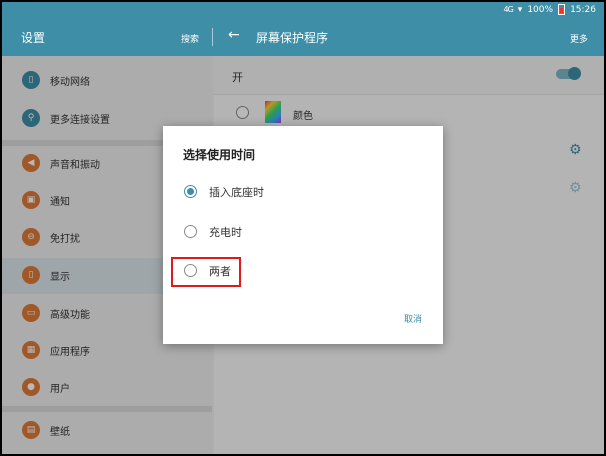  Describe the element at coordinates (236, 192) in the screenshot. I see `option-label: 插入底座时` at that location.